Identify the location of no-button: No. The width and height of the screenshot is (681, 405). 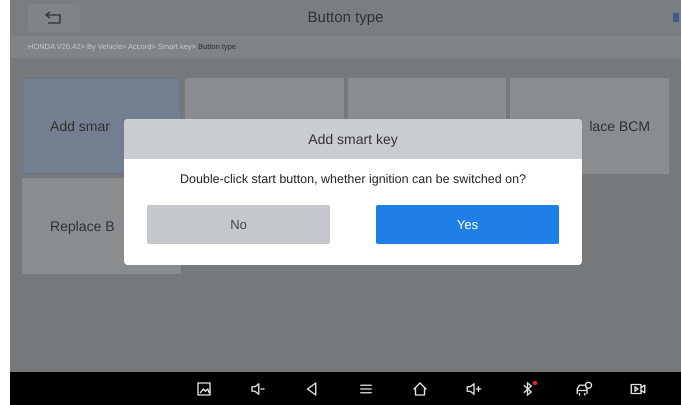
(238, 224).